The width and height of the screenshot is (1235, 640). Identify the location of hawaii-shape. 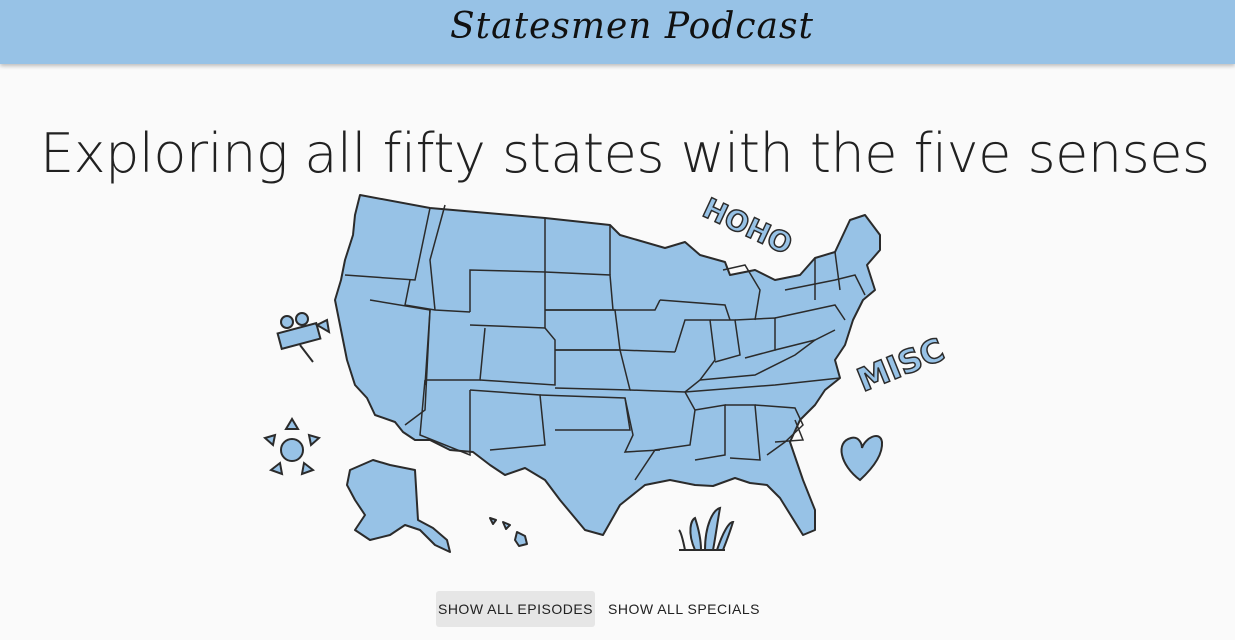
(508, 532).